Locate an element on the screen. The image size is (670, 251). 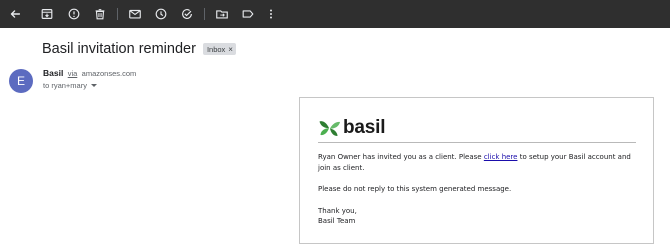
signoff: Thank you, is located at coordinates (337, 211).